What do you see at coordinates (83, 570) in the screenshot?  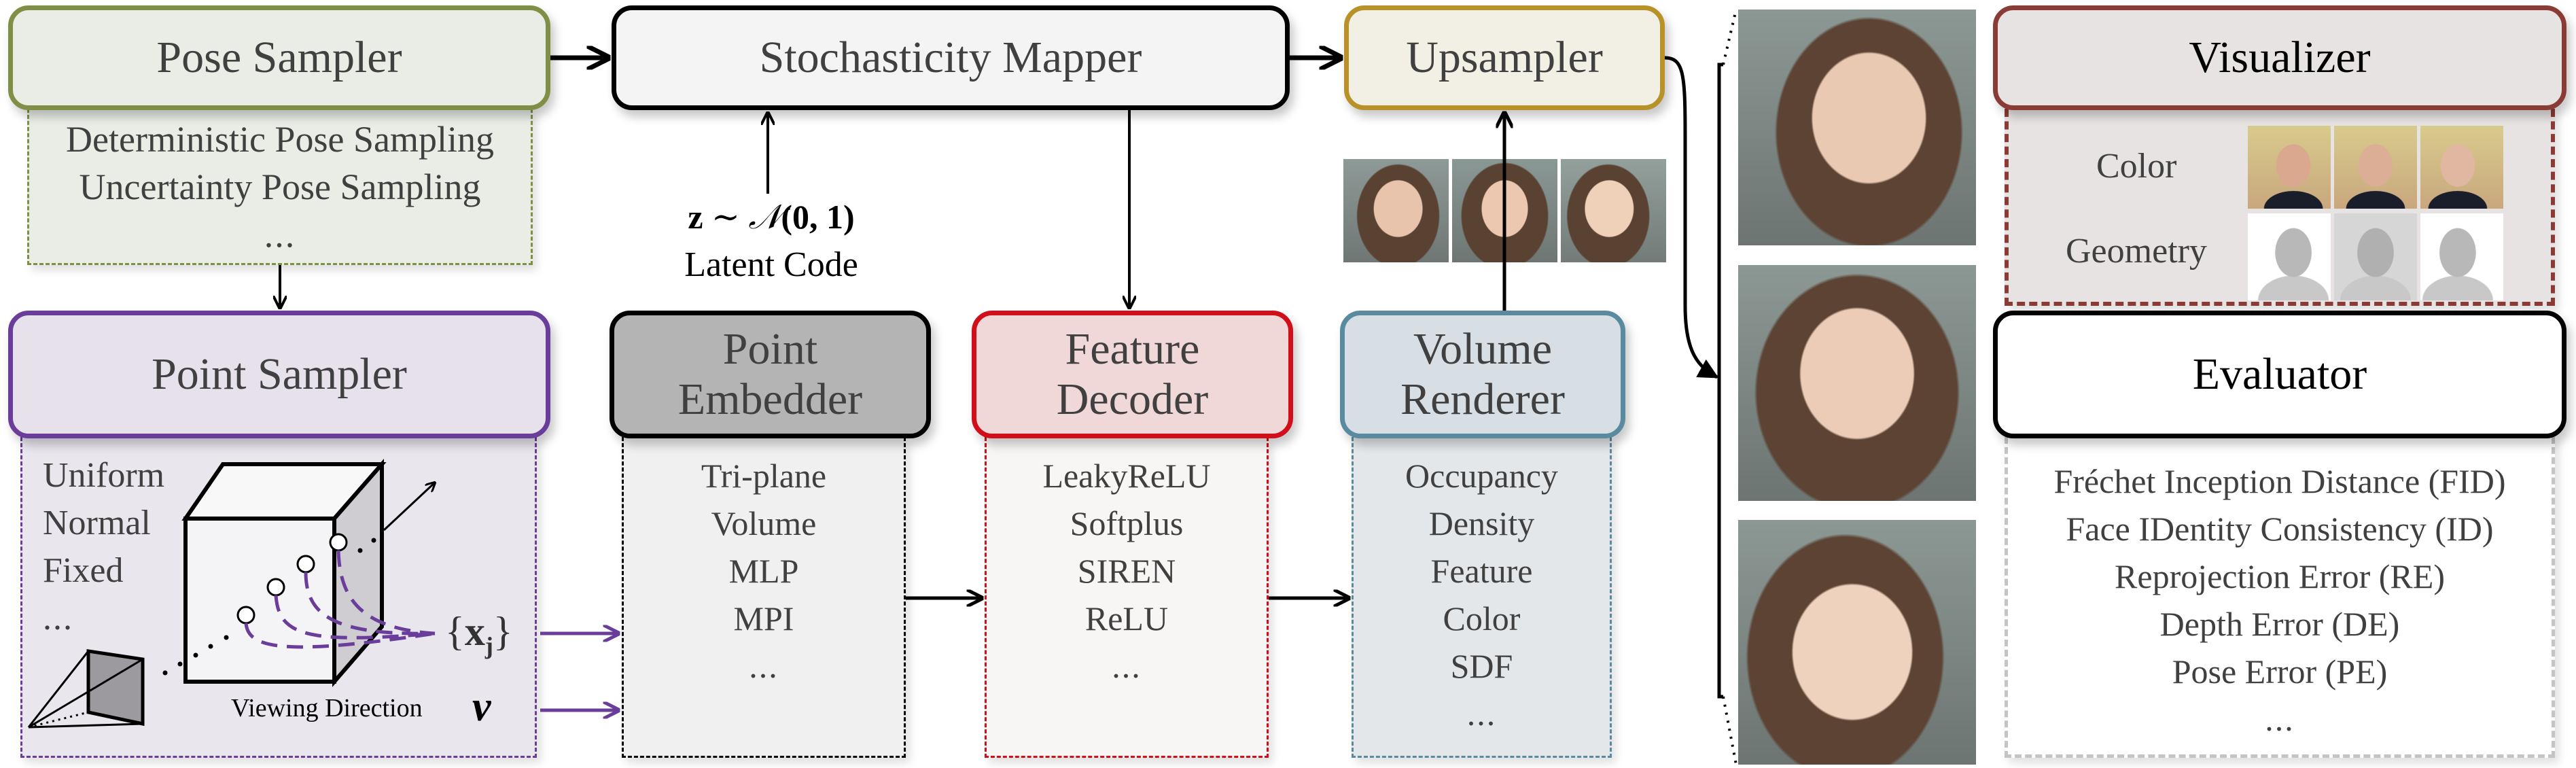 I see `point-sampling-option: Fixed` at bounding box center [83, 570].